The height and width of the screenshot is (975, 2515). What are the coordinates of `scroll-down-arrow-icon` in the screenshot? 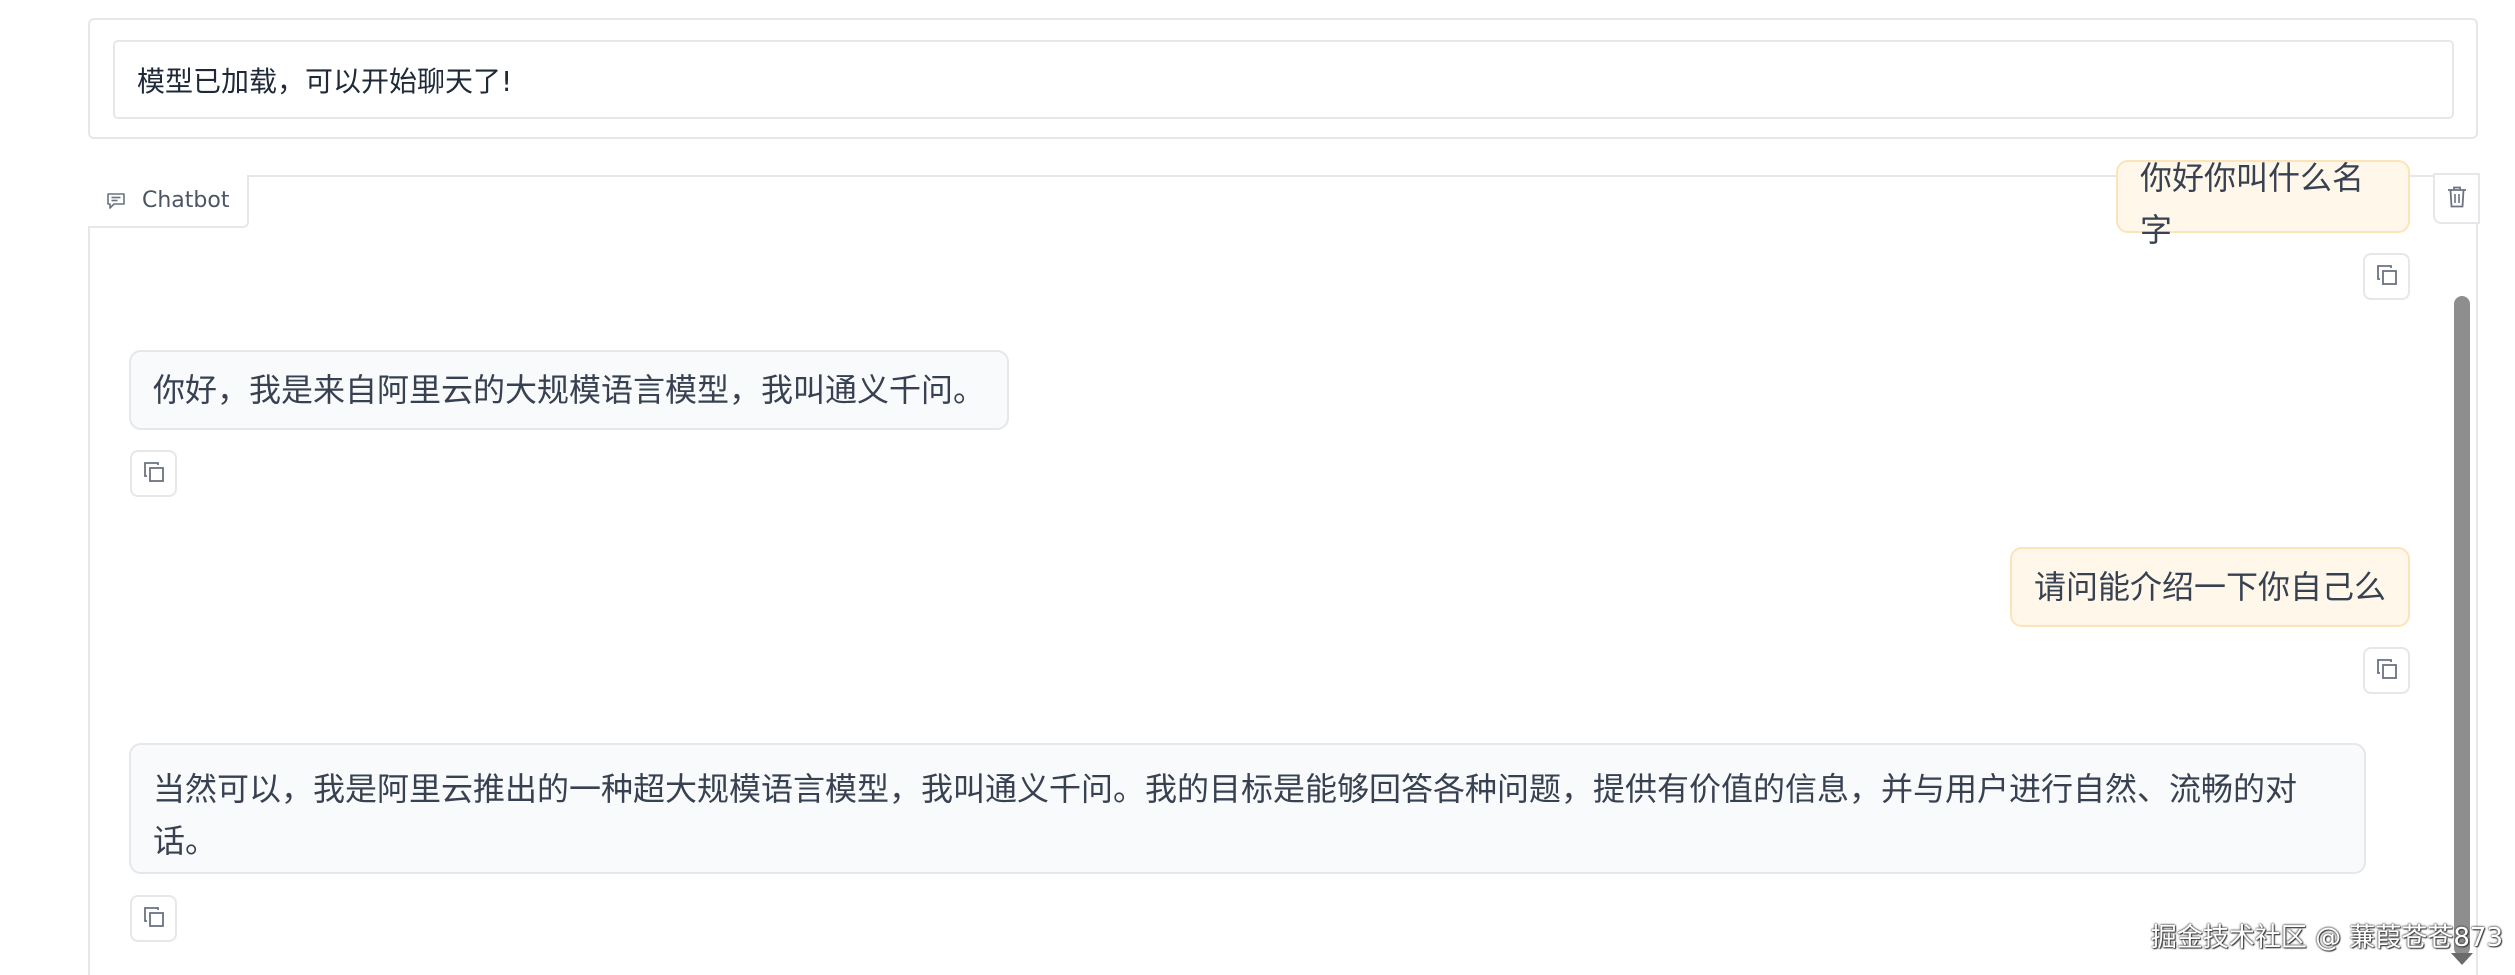 It's located at (2462, 959).